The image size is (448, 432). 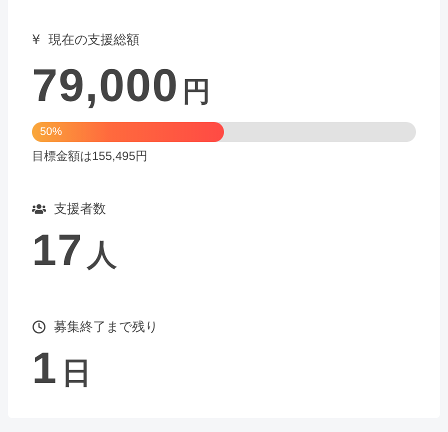 What do you see at coordinates (50, 132) in the screenshot?
I see `progress-percent: 50%` at bounding box center [50, 132].